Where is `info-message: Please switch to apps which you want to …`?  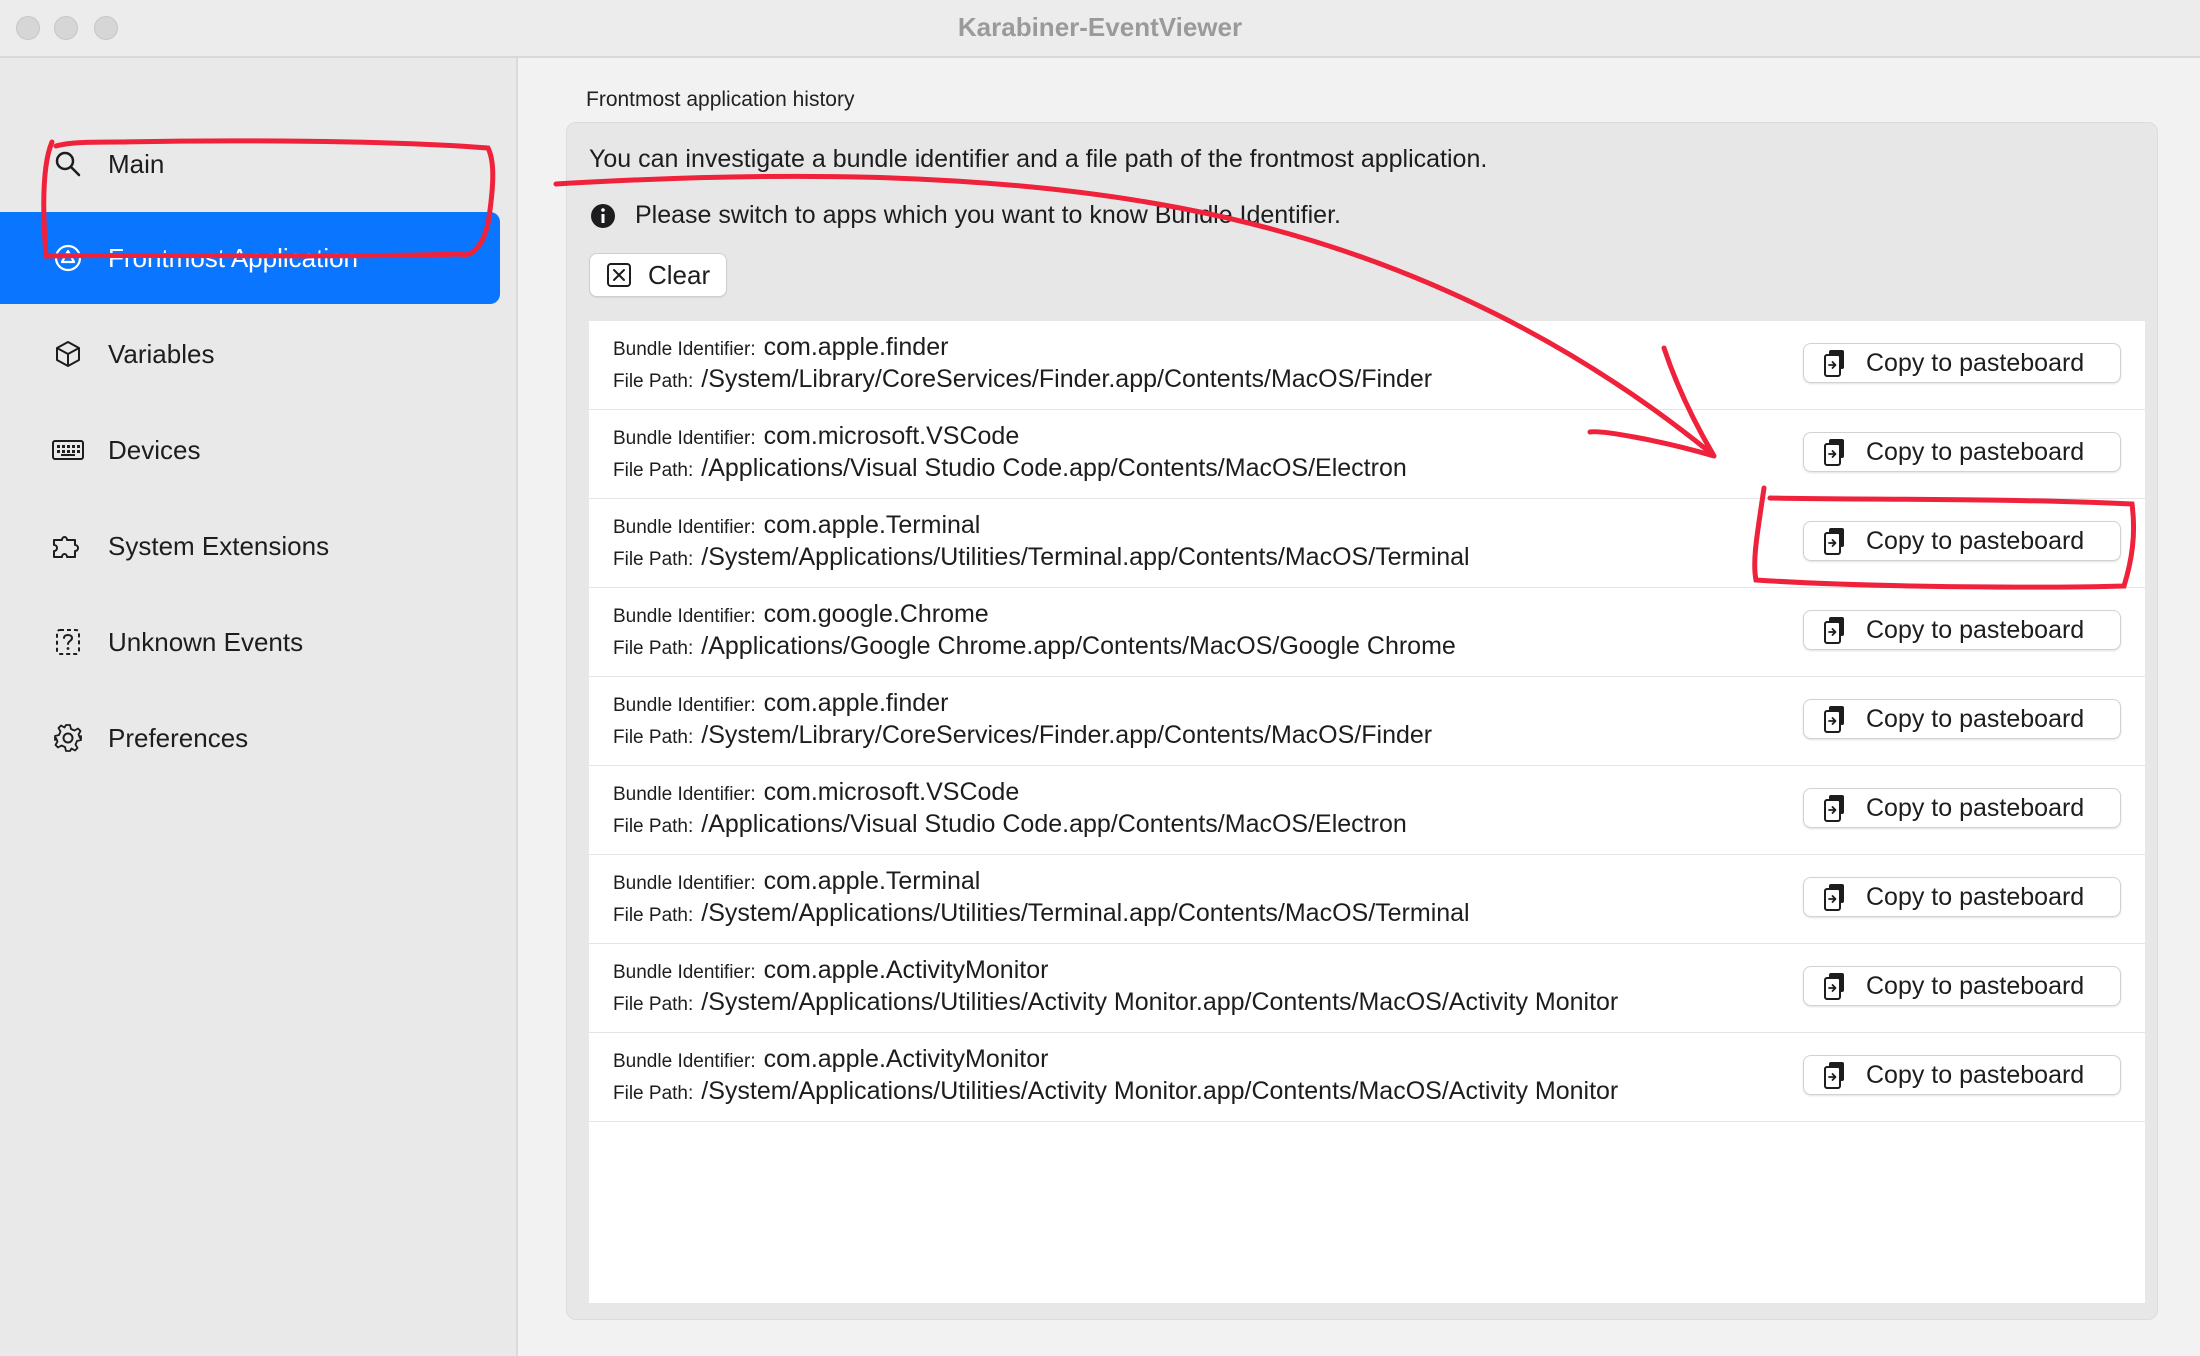
info-message: Please switch to apps which you want to … is located at coordinates (965, 215).